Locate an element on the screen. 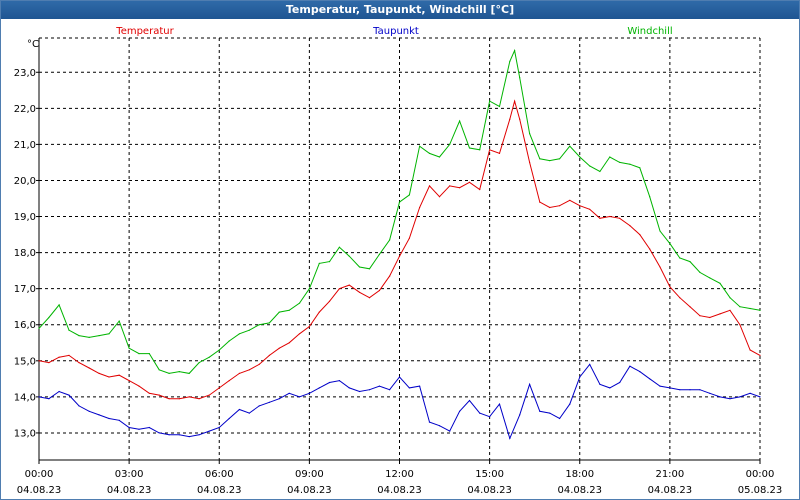  y-tick-label: 14,0 is located at coordinates (25, 397).